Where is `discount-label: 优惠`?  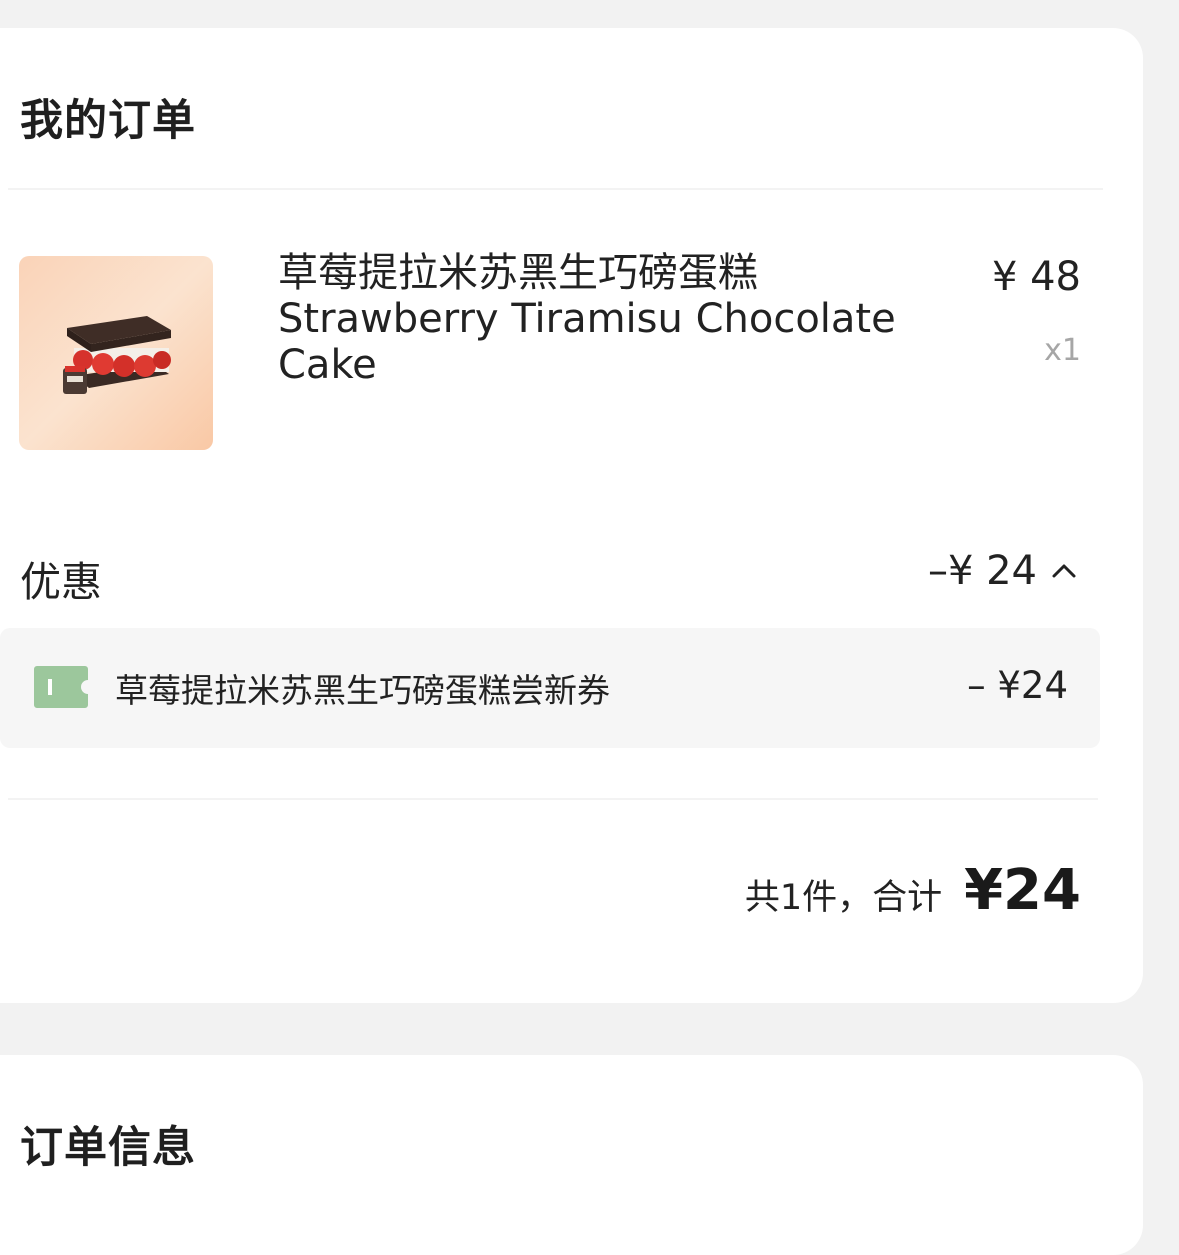 discount-label: 优惠 is located at coordinates (61, 582).